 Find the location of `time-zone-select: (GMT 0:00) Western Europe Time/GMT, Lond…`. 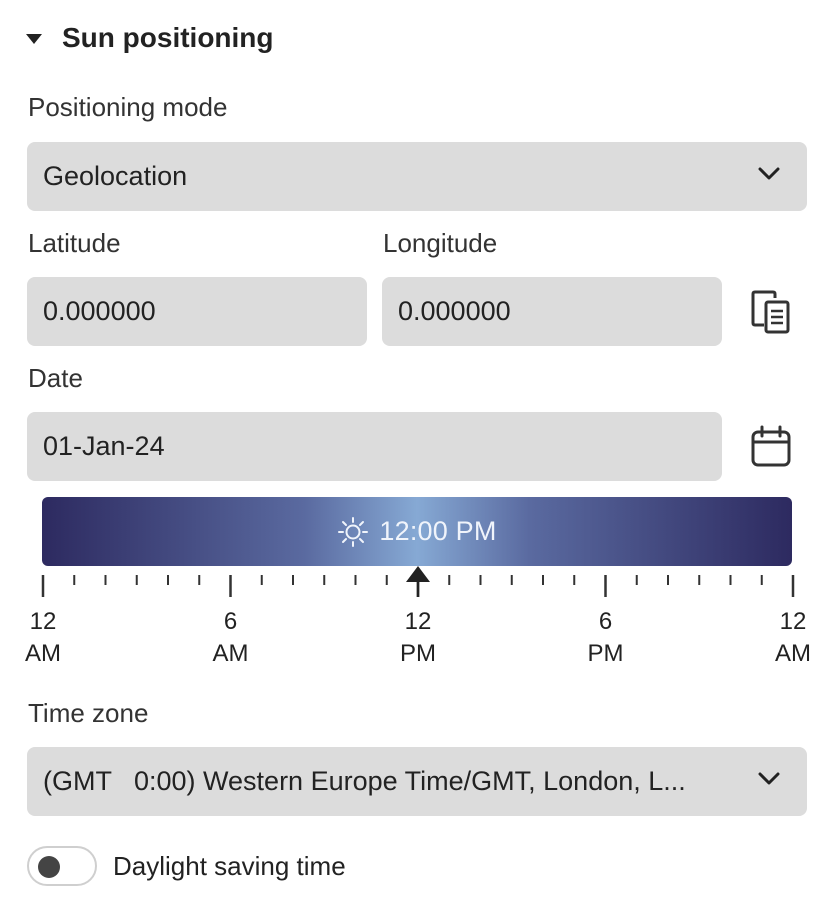

time-zone-select: (GMT 0:00) Western Europe Time/GMT, Lond… is located at coordinates (417, 781).